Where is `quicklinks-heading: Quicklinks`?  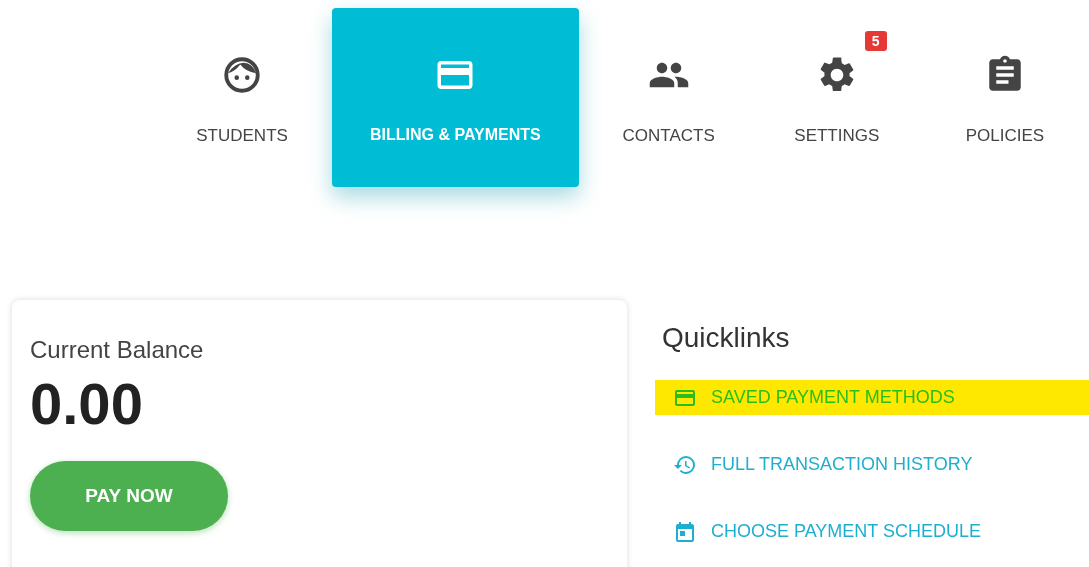 quicklinks-heading: Quicklinks is located at coordinates (726, 338).